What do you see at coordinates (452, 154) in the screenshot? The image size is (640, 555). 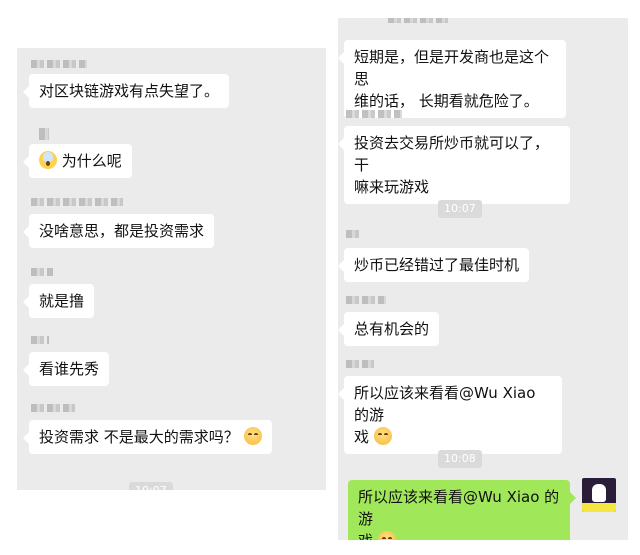 I see `message-text-line: 投资去交易所炒币就可以了， 干` at bounding box center [452, 154].